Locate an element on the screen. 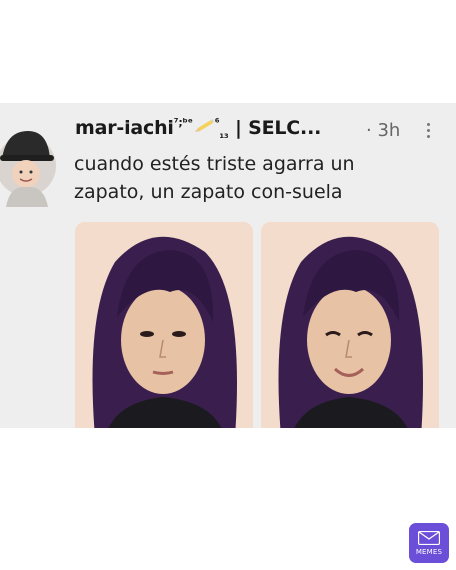 Image resolution: width=456 pixels, height=570 pixels. pencil-emoji-icon is located at coordinates (204, 125).